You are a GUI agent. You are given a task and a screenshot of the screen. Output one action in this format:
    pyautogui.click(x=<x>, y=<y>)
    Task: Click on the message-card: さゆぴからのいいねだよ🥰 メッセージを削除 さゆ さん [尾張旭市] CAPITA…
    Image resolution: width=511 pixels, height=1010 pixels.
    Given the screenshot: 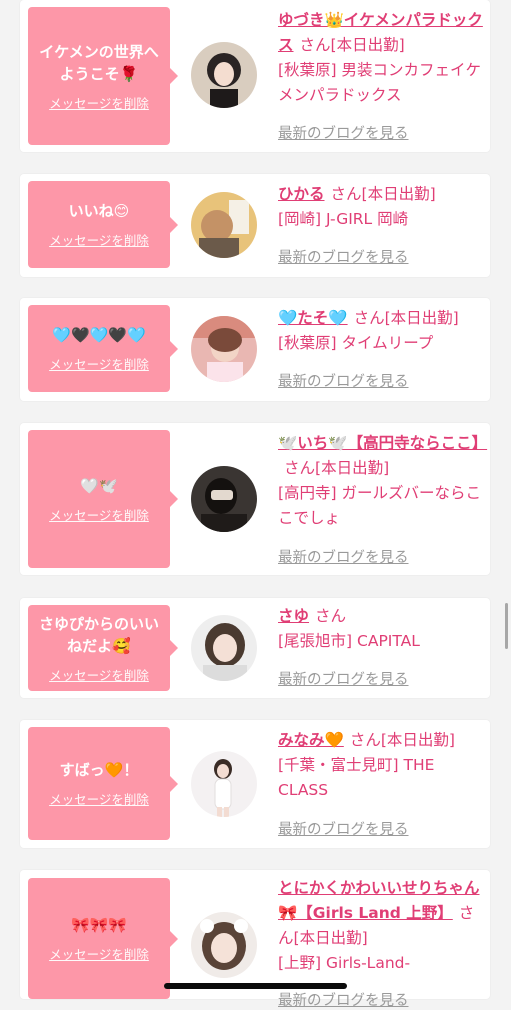 What is the action you would take?
    pyautogui.click(x=255, y=648)
    